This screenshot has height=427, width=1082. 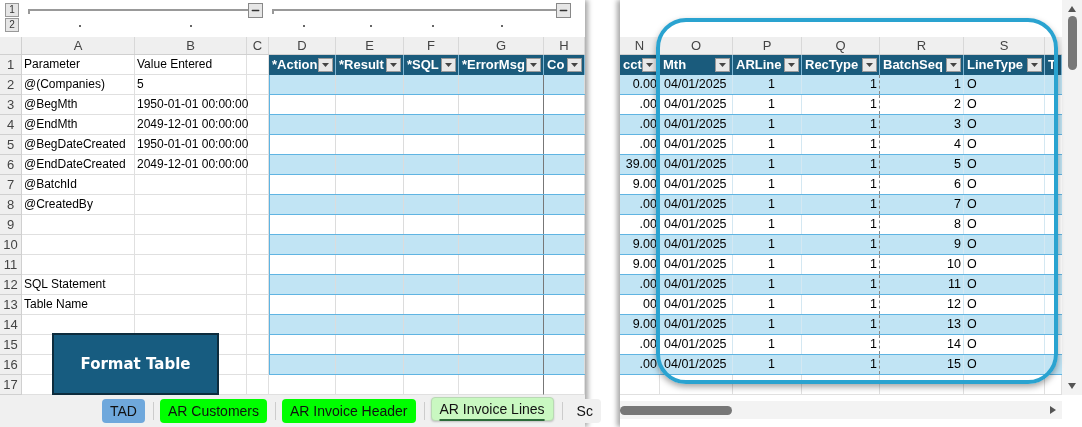 I want to click on row-number: 13, so click(x=11, y=305).